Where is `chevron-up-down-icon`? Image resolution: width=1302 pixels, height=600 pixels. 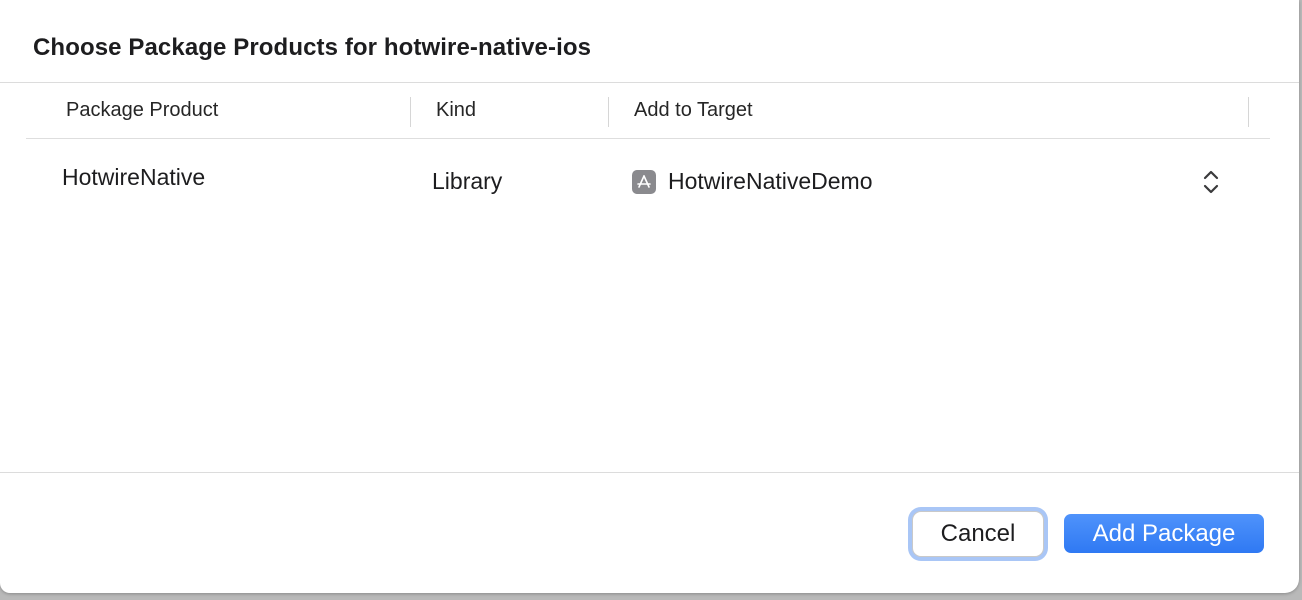 chevron-up-down-icon is located at coordinates (1211, 182).